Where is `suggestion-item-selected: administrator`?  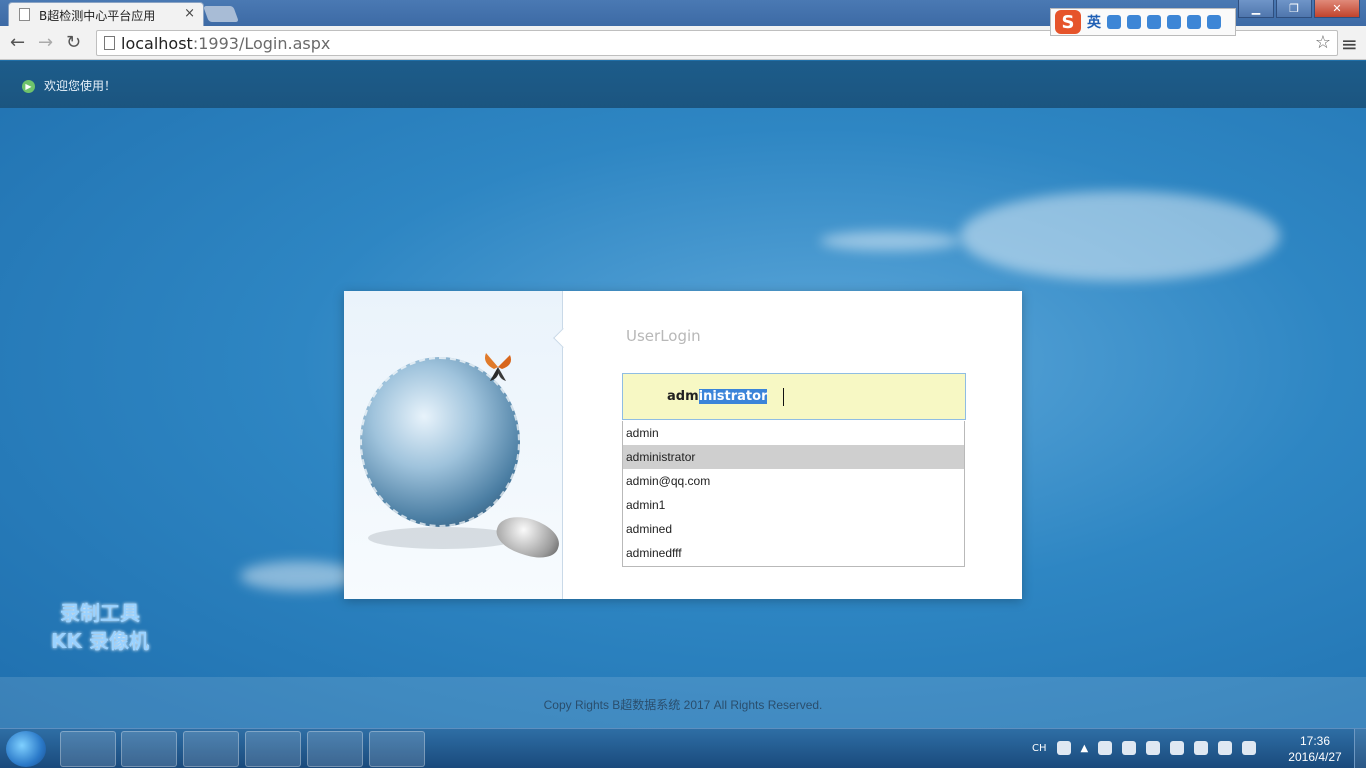
suggestion-item-selected: administrator is located at coordinates (793, 457).